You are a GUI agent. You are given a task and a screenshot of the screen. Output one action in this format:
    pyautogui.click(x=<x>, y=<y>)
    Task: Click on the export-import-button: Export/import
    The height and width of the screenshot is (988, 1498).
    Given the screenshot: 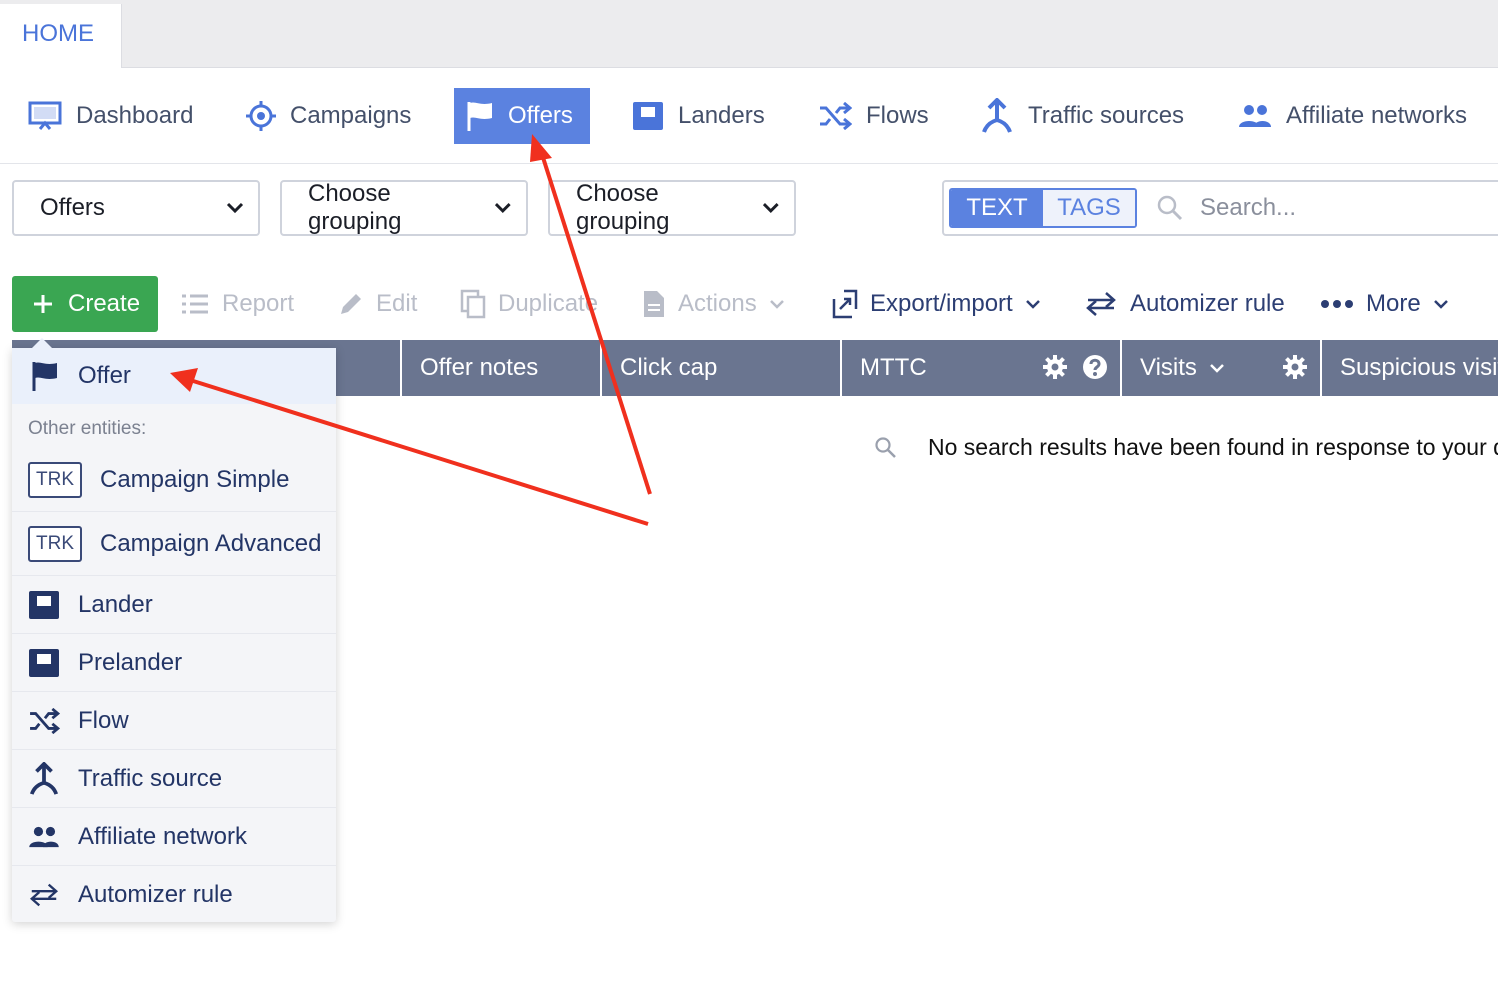 What is the action you would take?
    pyautogui.click(x=936, y=304)
    